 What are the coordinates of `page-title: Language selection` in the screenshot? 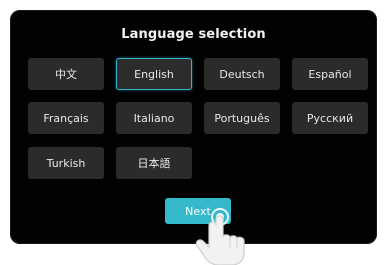 It's located at (193, 34).